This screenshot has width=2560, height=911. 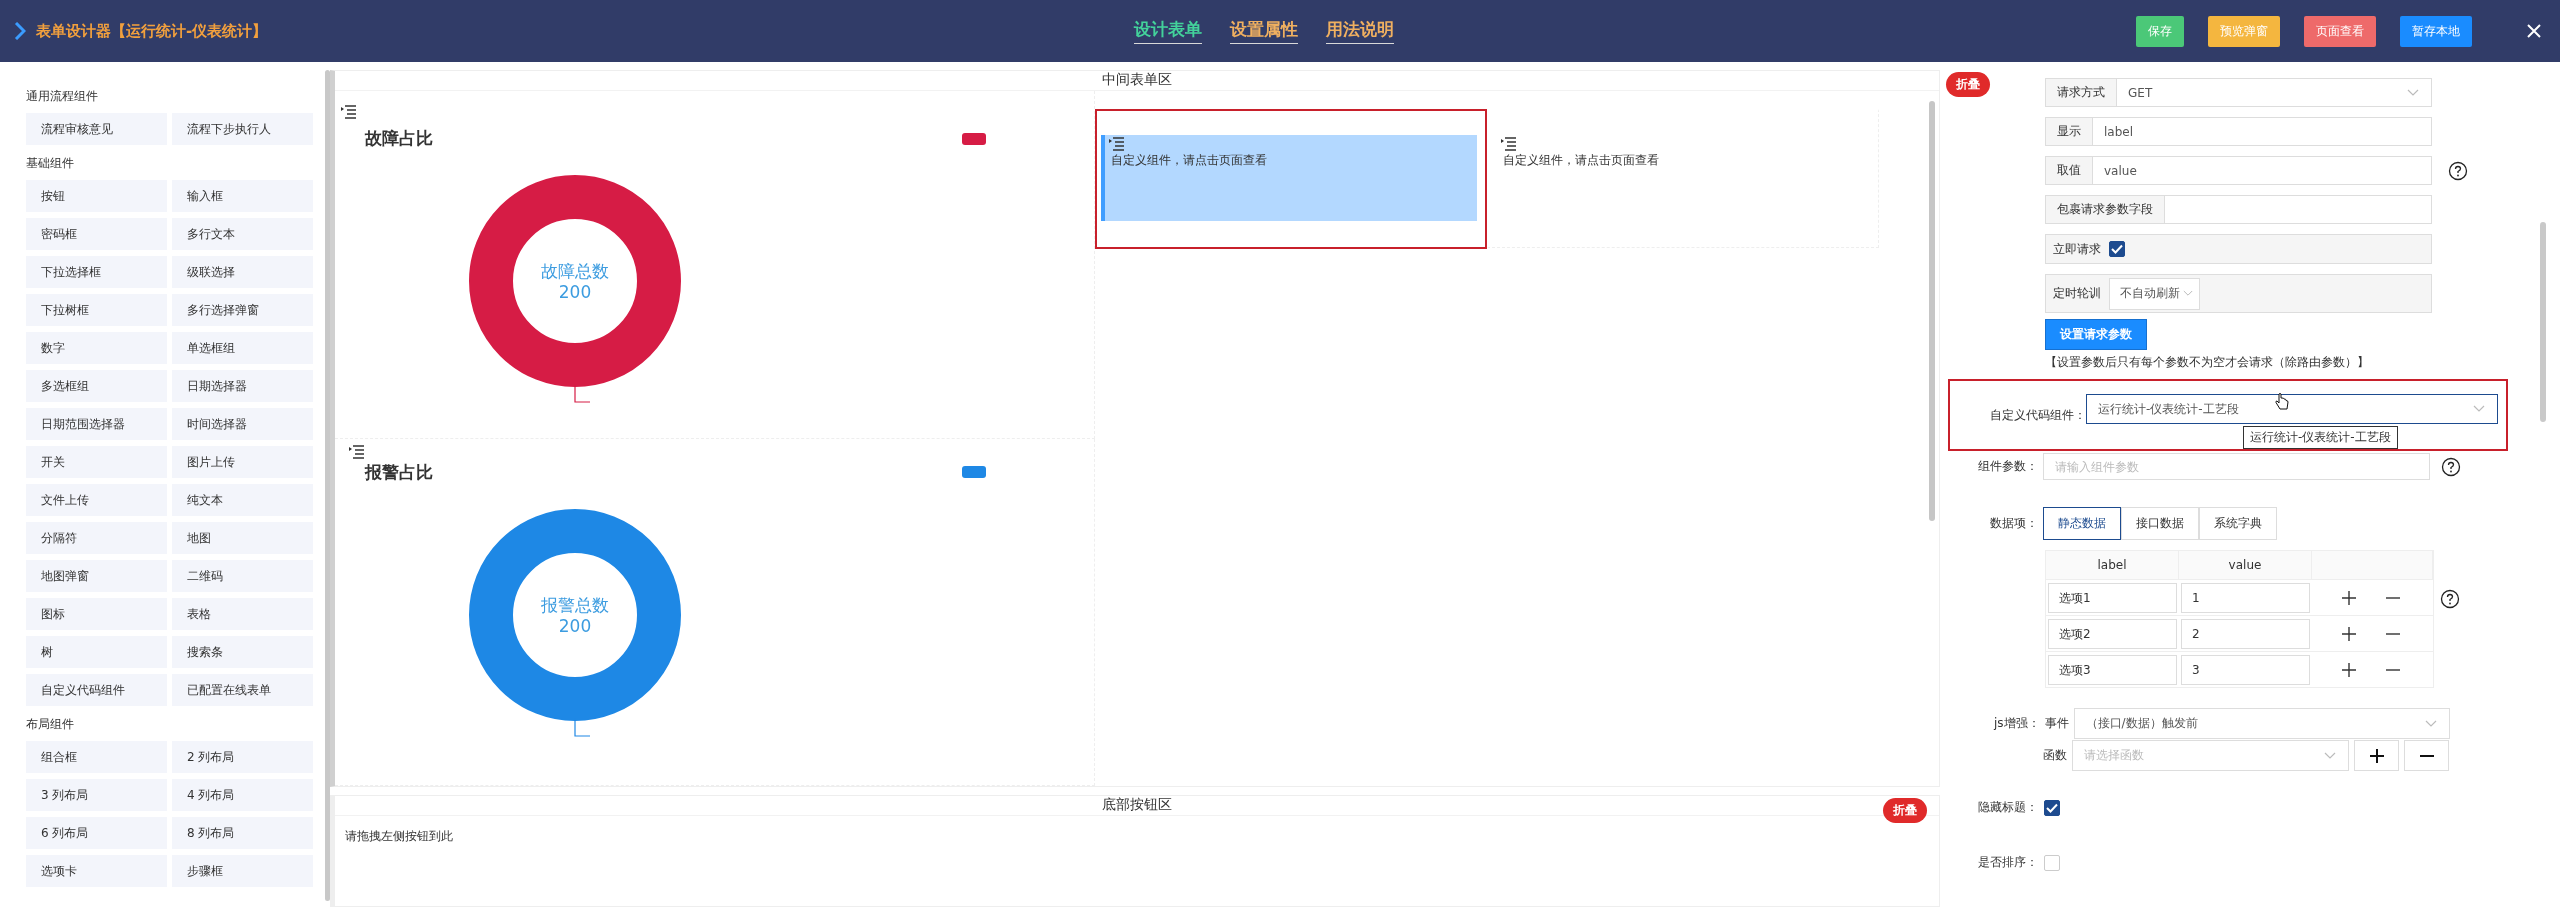 What do you see at coordinates (96, 462) in the screenshot?
I see `component-item: 开关` at bounding box center [96, 462].